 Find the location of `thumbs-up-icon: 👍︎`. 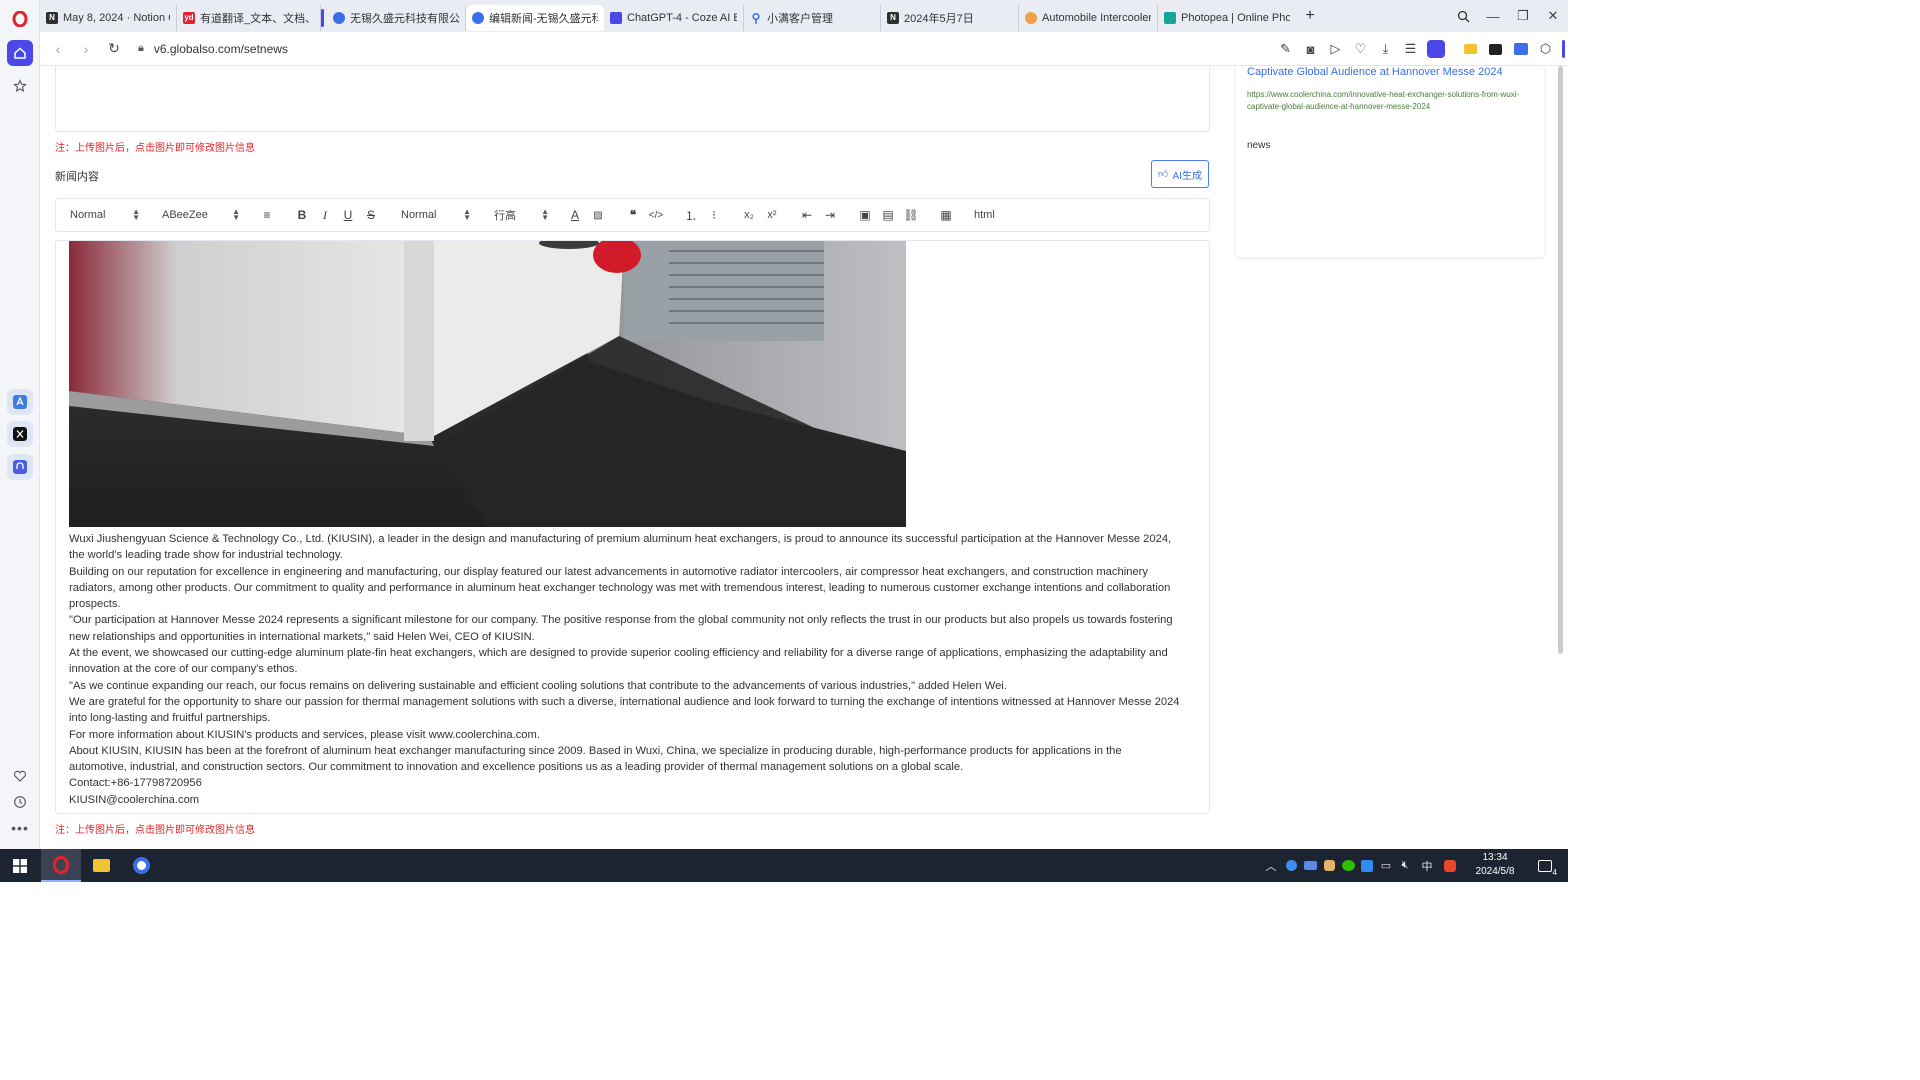

thumbs-up-icon: 👍︎ is located at coordinates (1163, 174).